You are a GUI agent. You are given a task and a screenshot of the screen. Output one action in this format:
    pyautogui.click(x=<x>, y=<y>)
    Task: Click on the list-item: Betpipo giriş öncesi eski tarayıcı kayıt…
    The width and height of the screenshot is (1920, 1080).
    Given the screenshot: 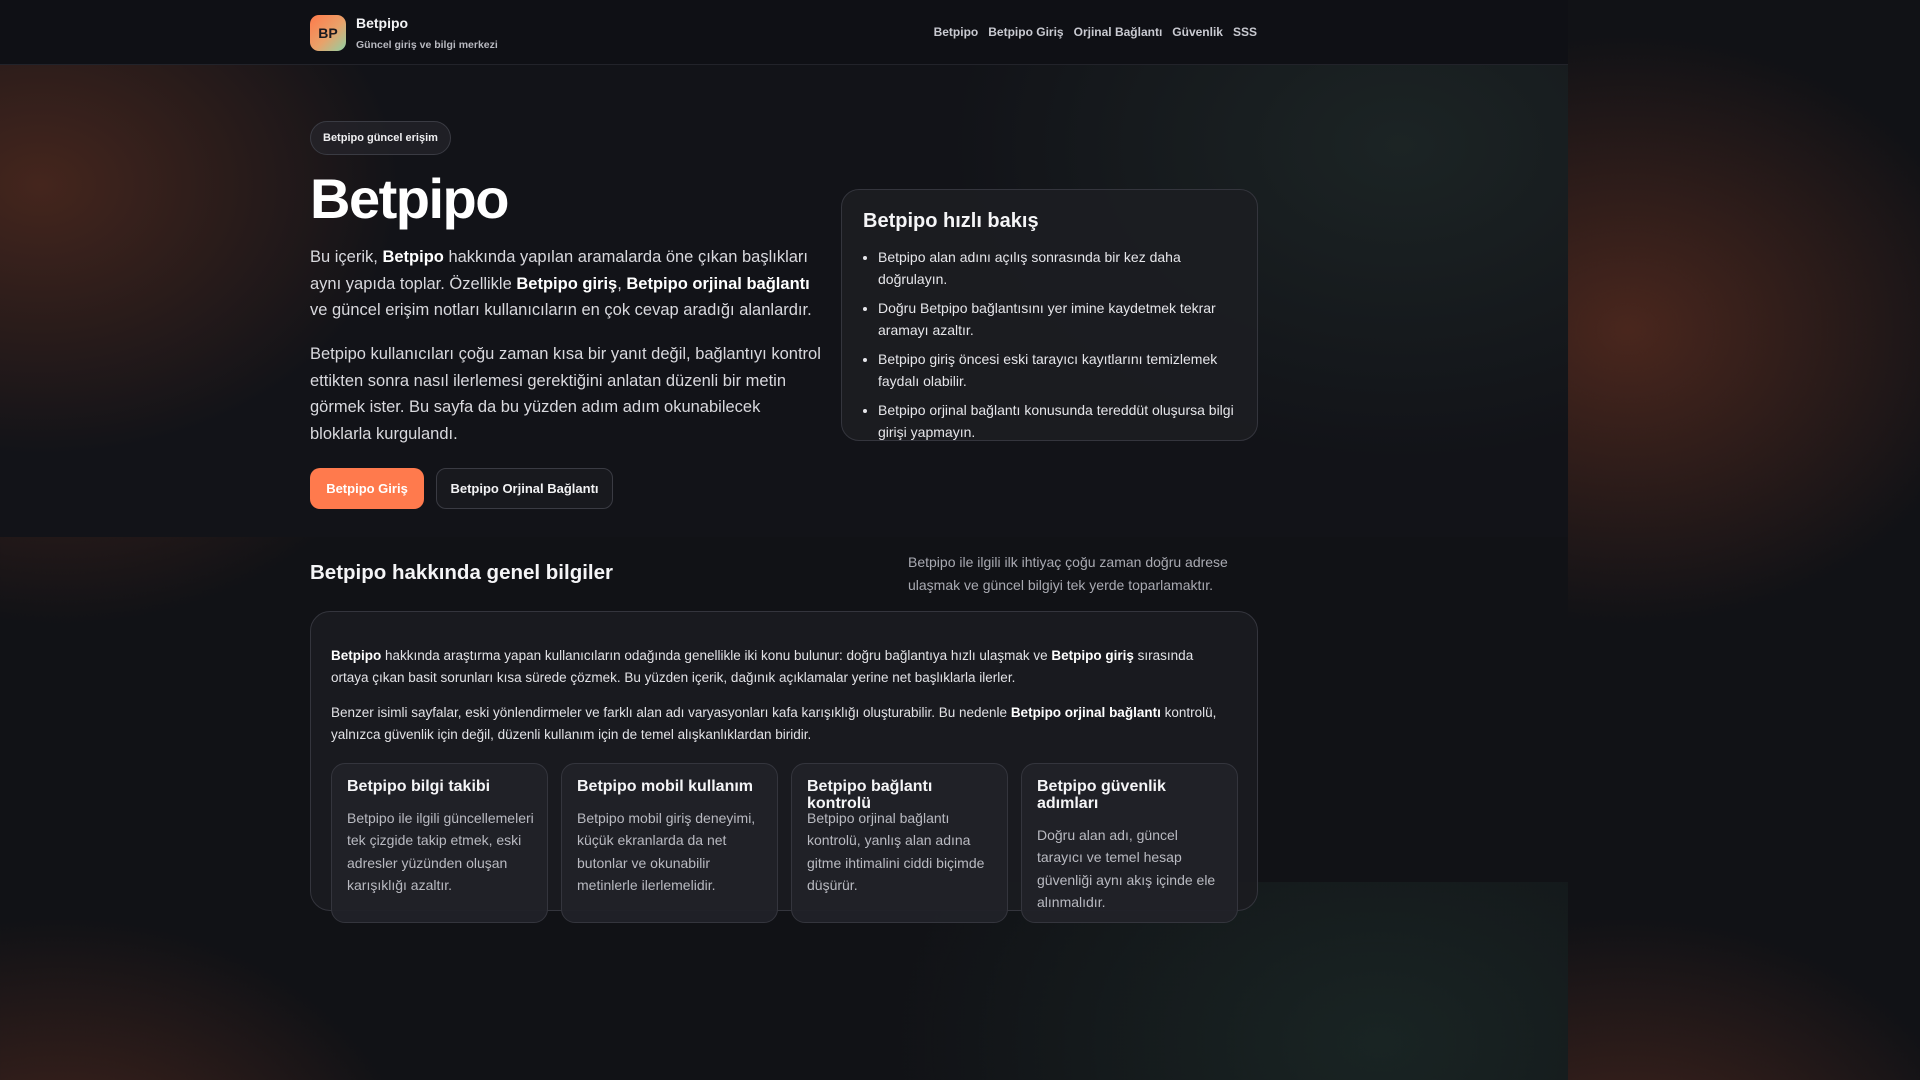 What is the action you would take?
    pyautogui.click(x=1058, y=370)
    